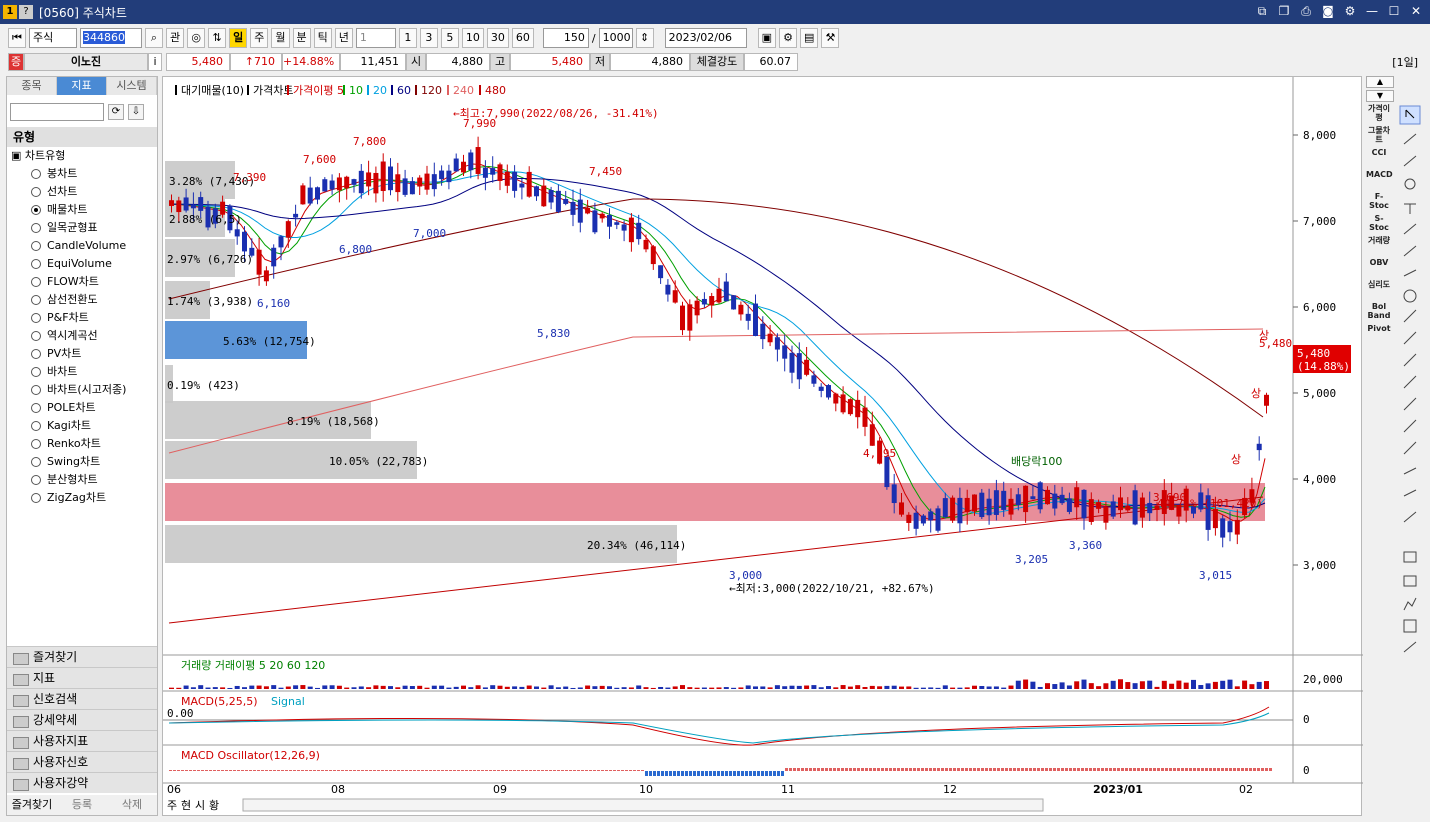 The image size is (1430, 822). Describe the element at coordinates (809, 38) in the screenshot. I see `disk-icon: ▤` at that location.